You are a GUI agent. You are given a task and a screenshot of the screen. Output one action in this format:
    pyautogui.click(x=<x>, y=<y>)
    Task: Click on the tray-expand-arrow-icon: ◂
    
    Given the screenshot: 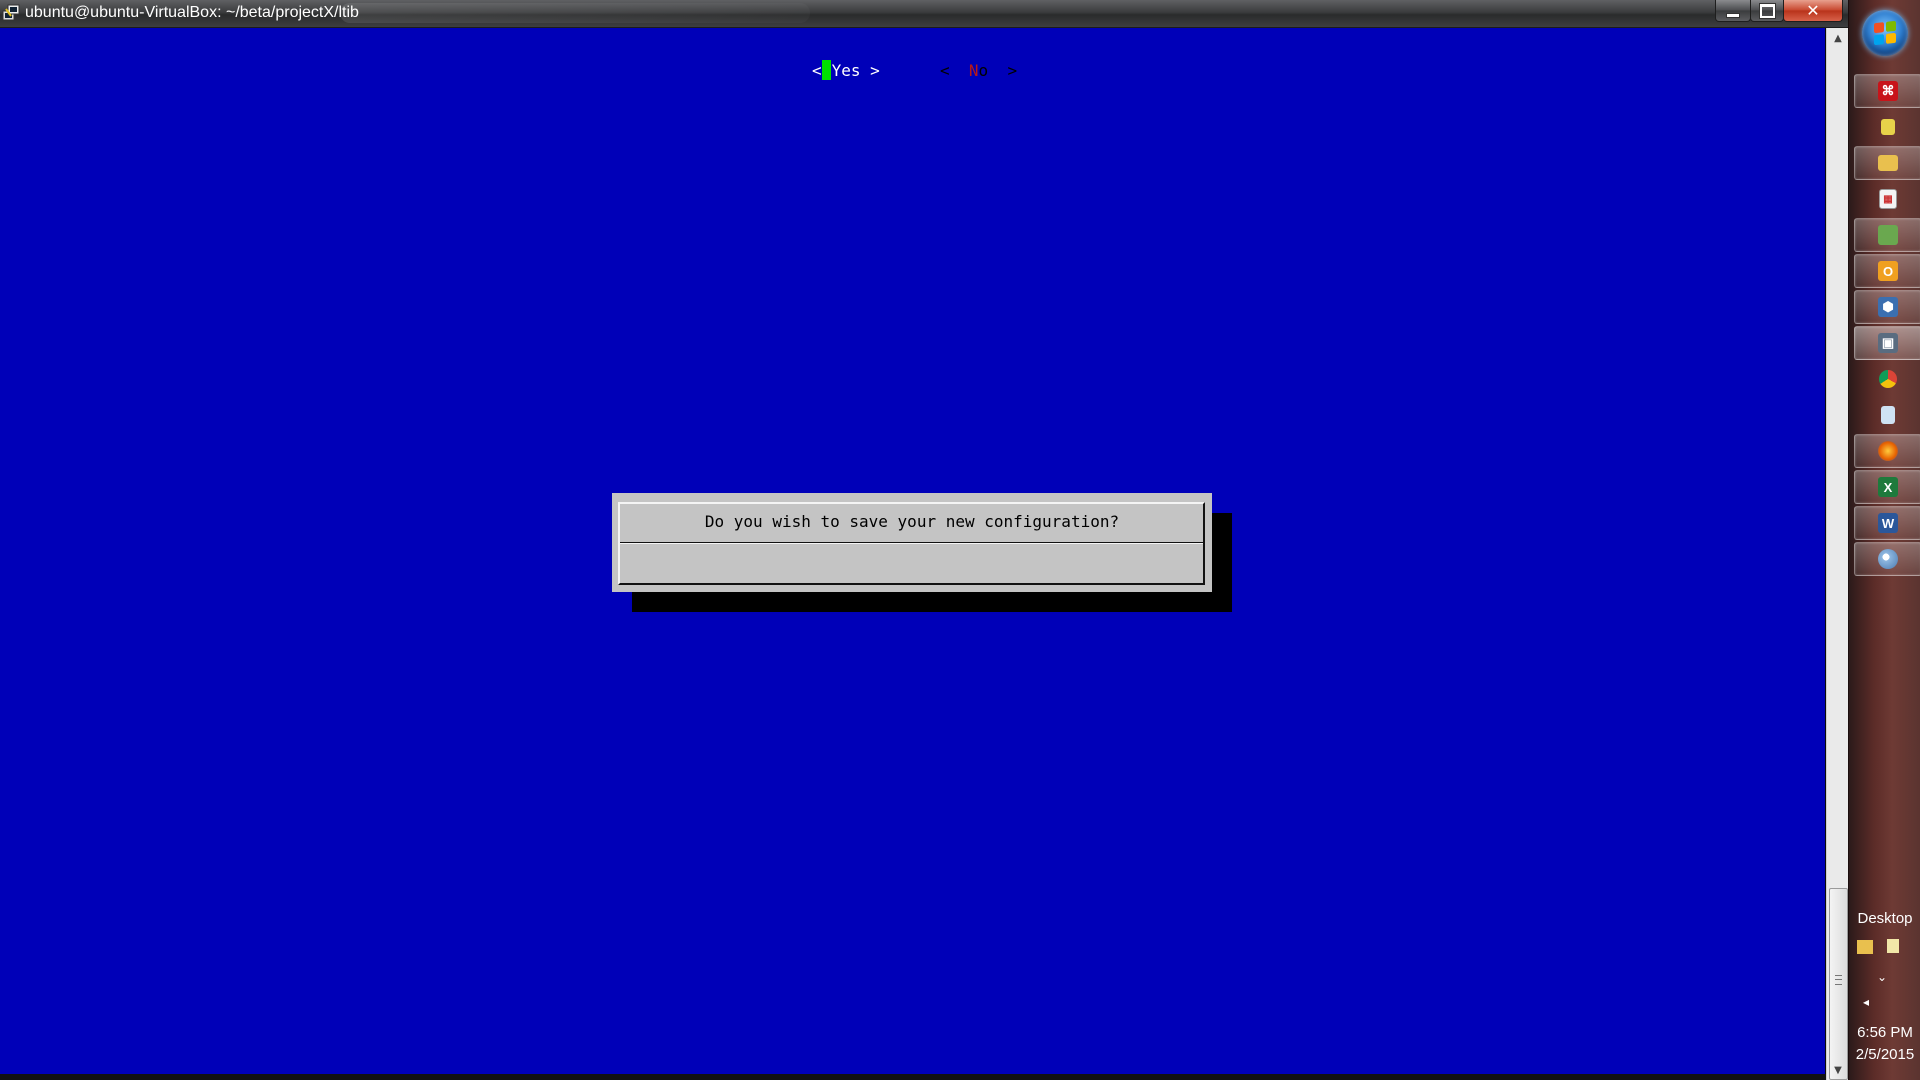 What is the action you would take?
    pyautogui.click(x=1866, y=1002)
    